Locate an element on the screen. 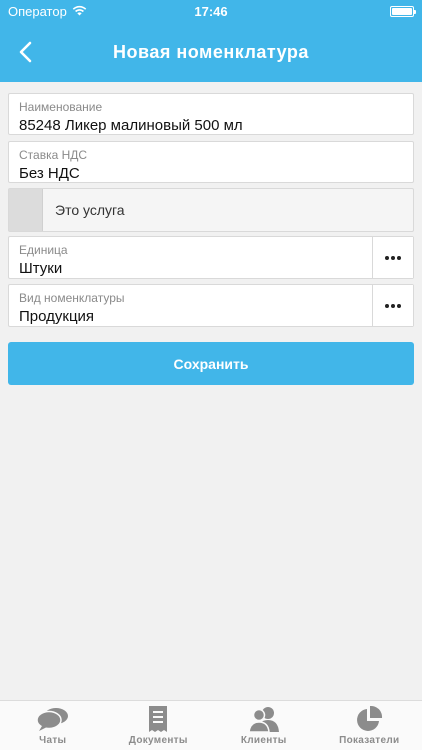 This screenshot has height=750, width=422. save-button: Сохранить is located at coordinates (211, 363).